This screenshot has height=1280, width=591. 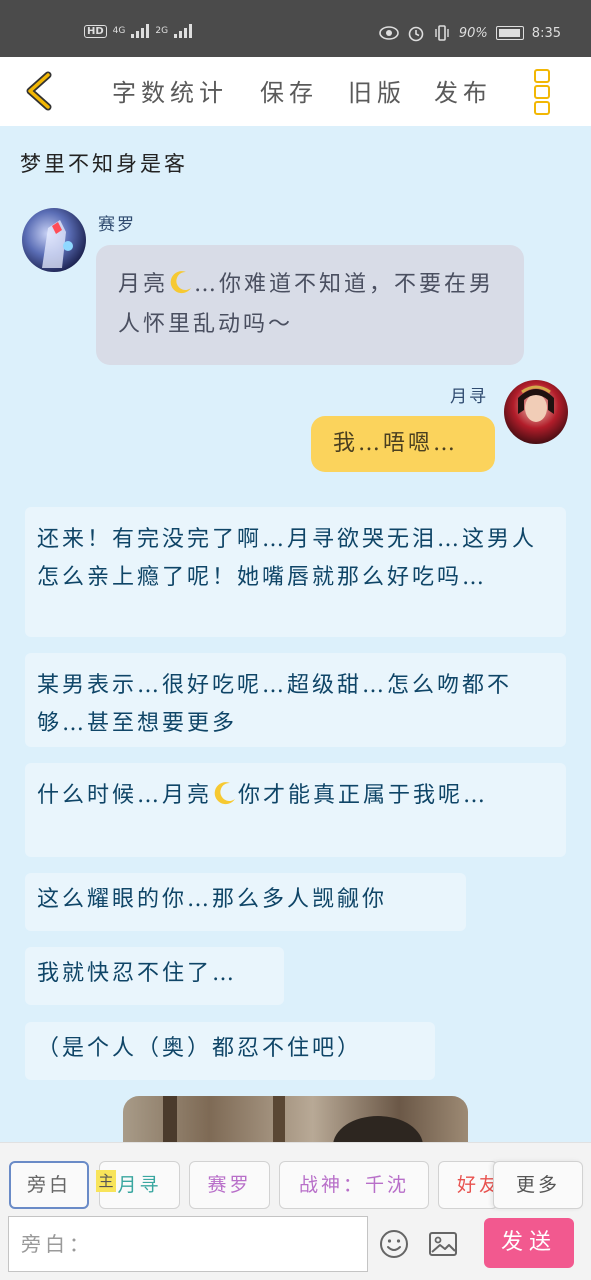 I want to click on back-icon, so click(x=39, y=91).